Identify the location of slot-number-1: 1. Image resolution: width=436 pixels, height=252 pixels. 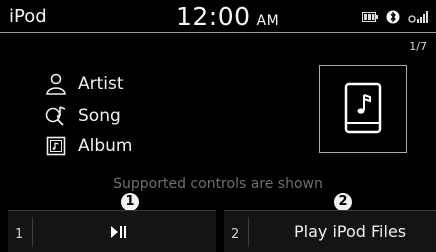
(19, 234).